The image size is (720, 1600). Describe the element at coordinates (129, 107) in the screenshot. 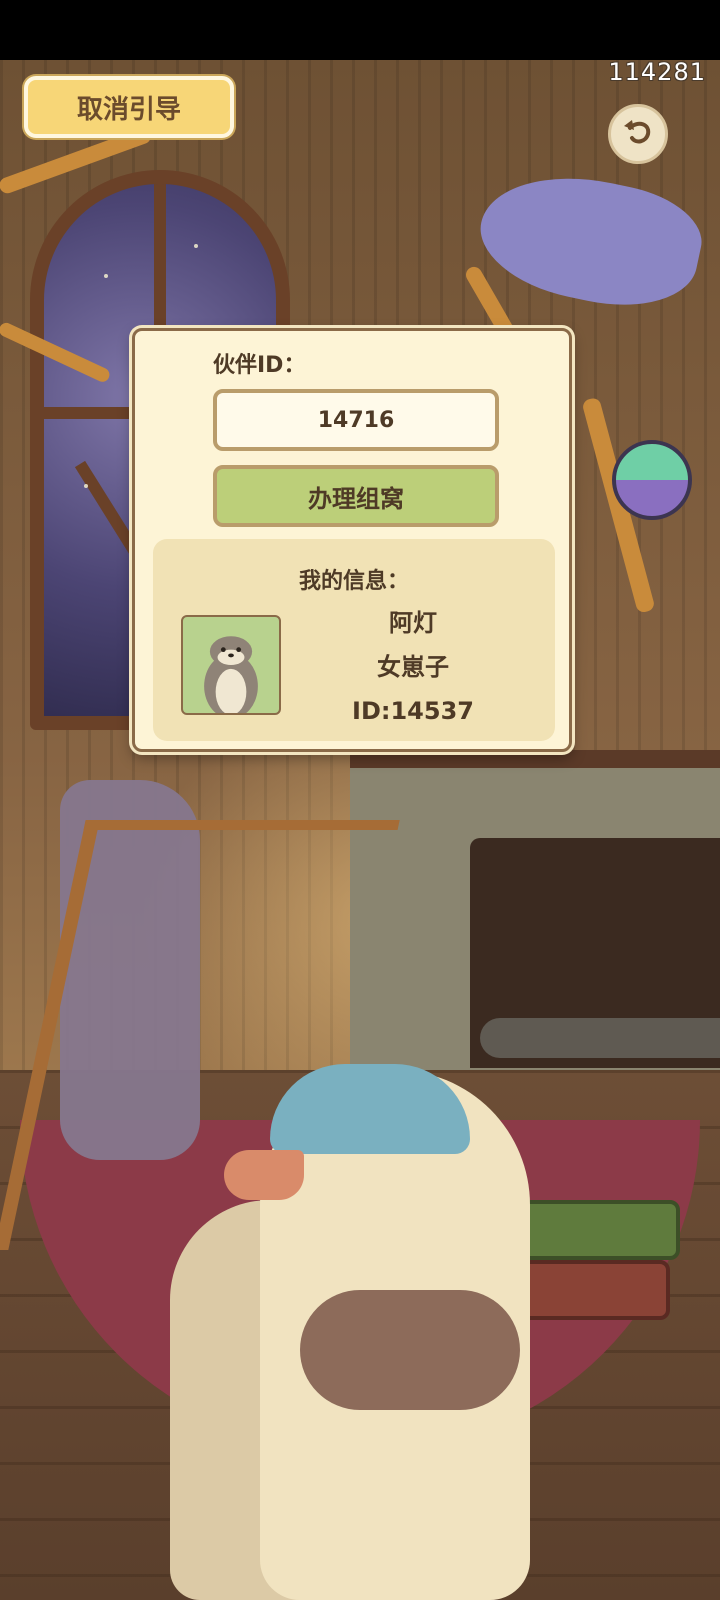

I see `cancel-guide-button: 取消引导` at that location.